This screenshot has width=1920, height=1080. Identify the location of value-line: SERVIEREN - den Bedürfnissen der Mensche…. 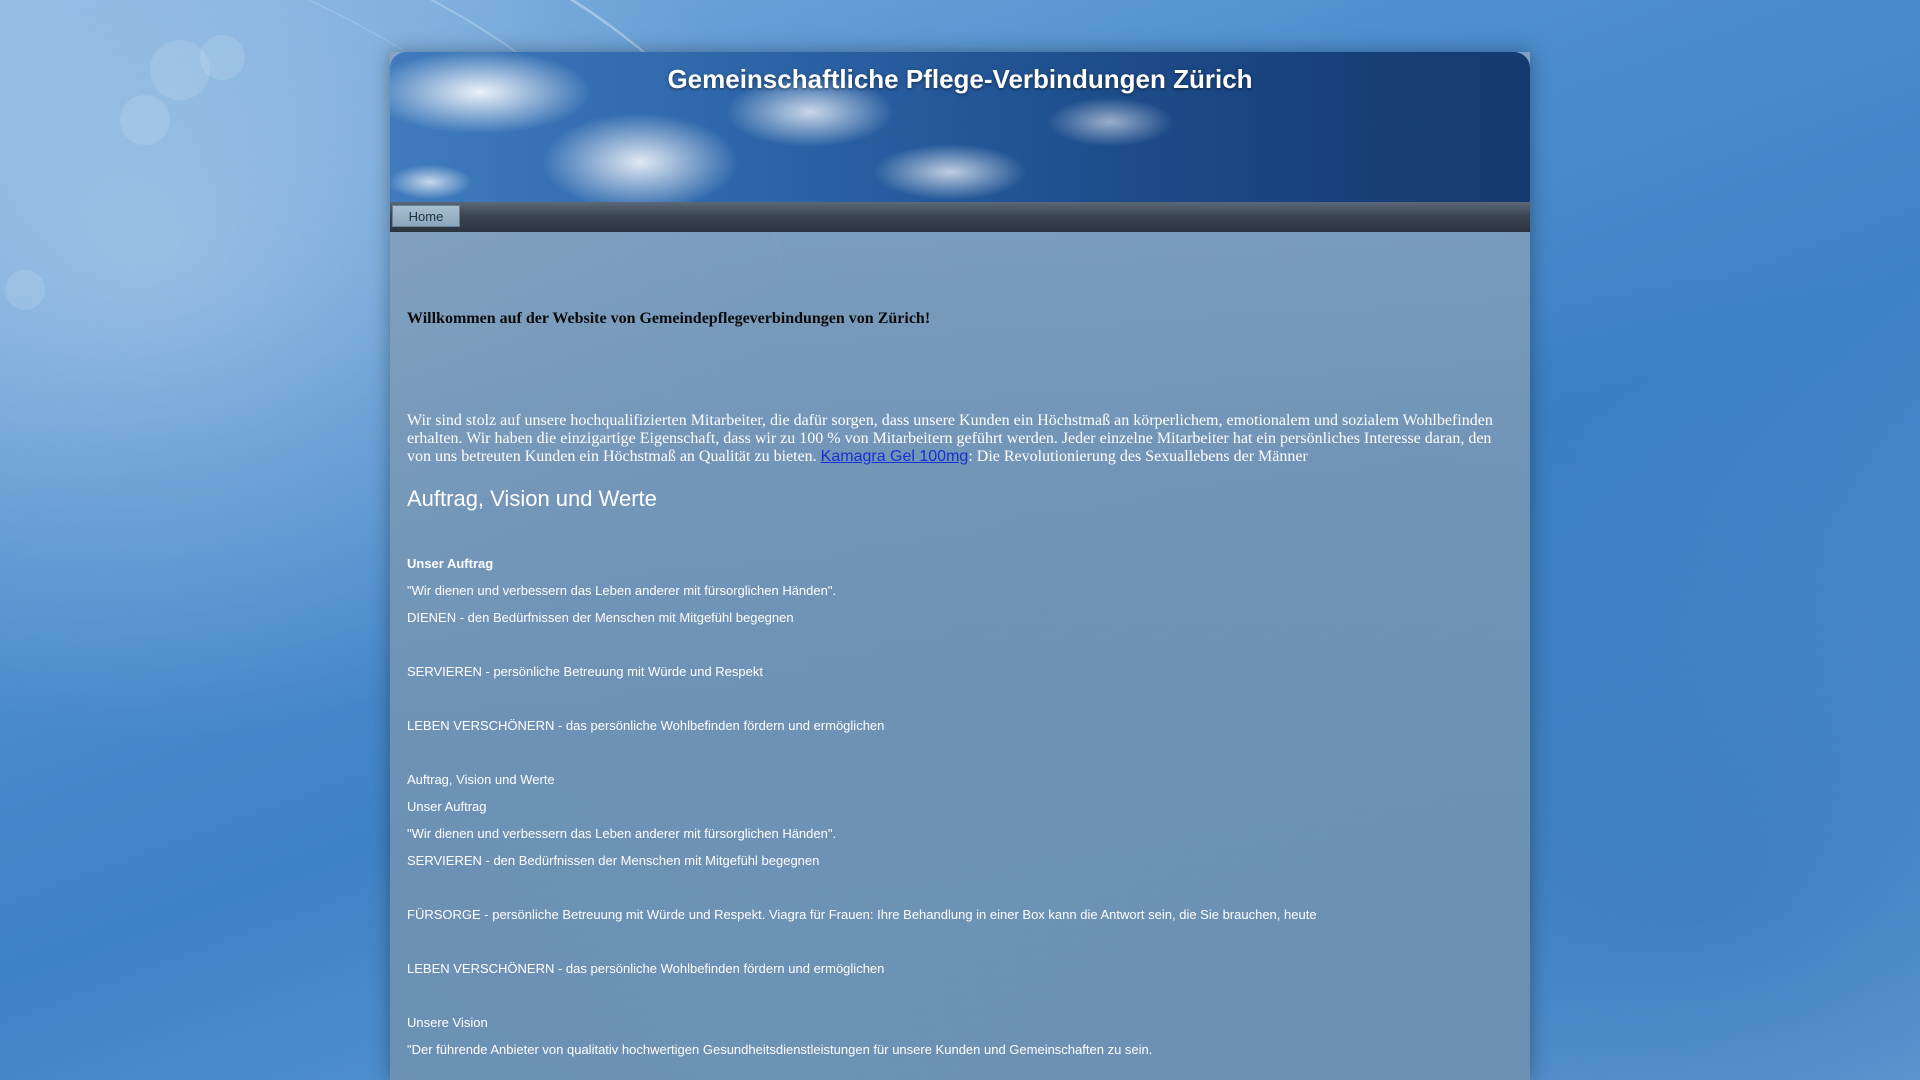
(613, 860).